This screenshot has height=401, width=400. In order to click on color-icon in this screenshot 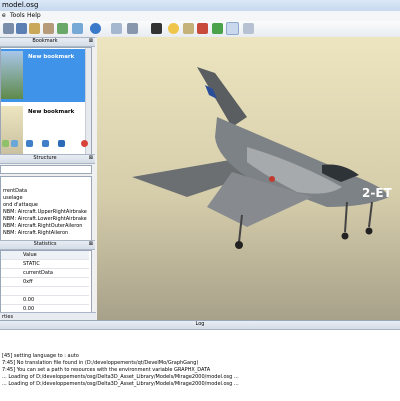, I will do `click(217, 28)`.